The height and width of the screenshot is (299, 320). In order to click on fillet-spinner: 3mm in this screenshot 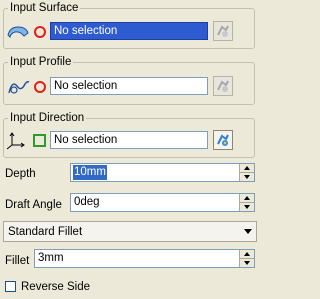, I will do `click(144, 258)`.